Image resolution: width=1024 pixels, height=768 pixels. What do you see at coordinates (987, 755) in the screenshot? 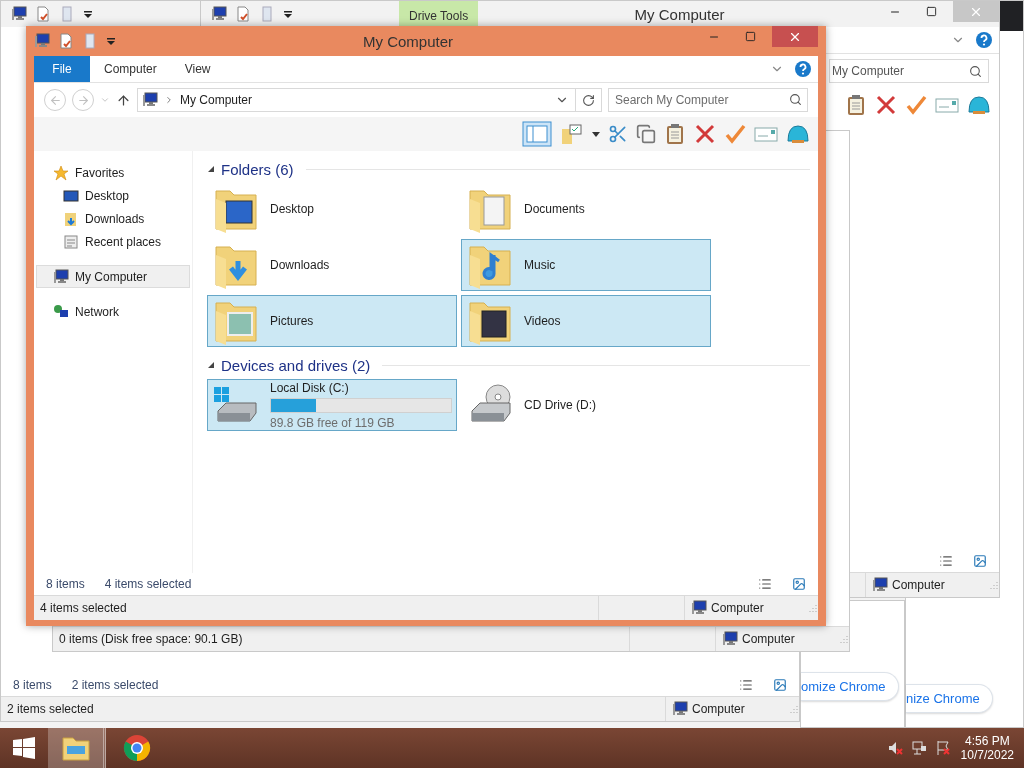
I see `clock-date: 10/7/2022` at bounding box center [987, 755].